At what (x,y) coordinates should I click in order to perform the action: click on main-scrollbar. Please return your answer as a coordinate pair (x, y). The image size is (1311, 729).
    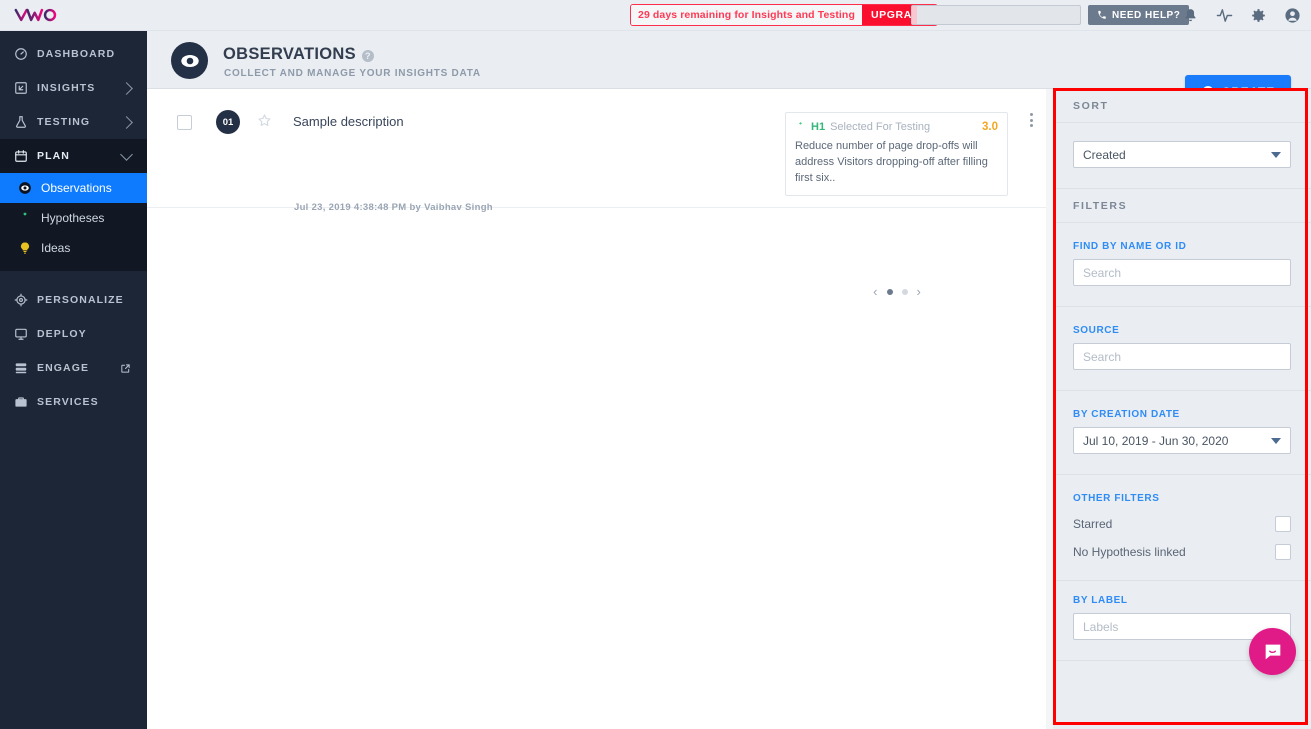
    Looking at the image, I should click on (1049, 409).